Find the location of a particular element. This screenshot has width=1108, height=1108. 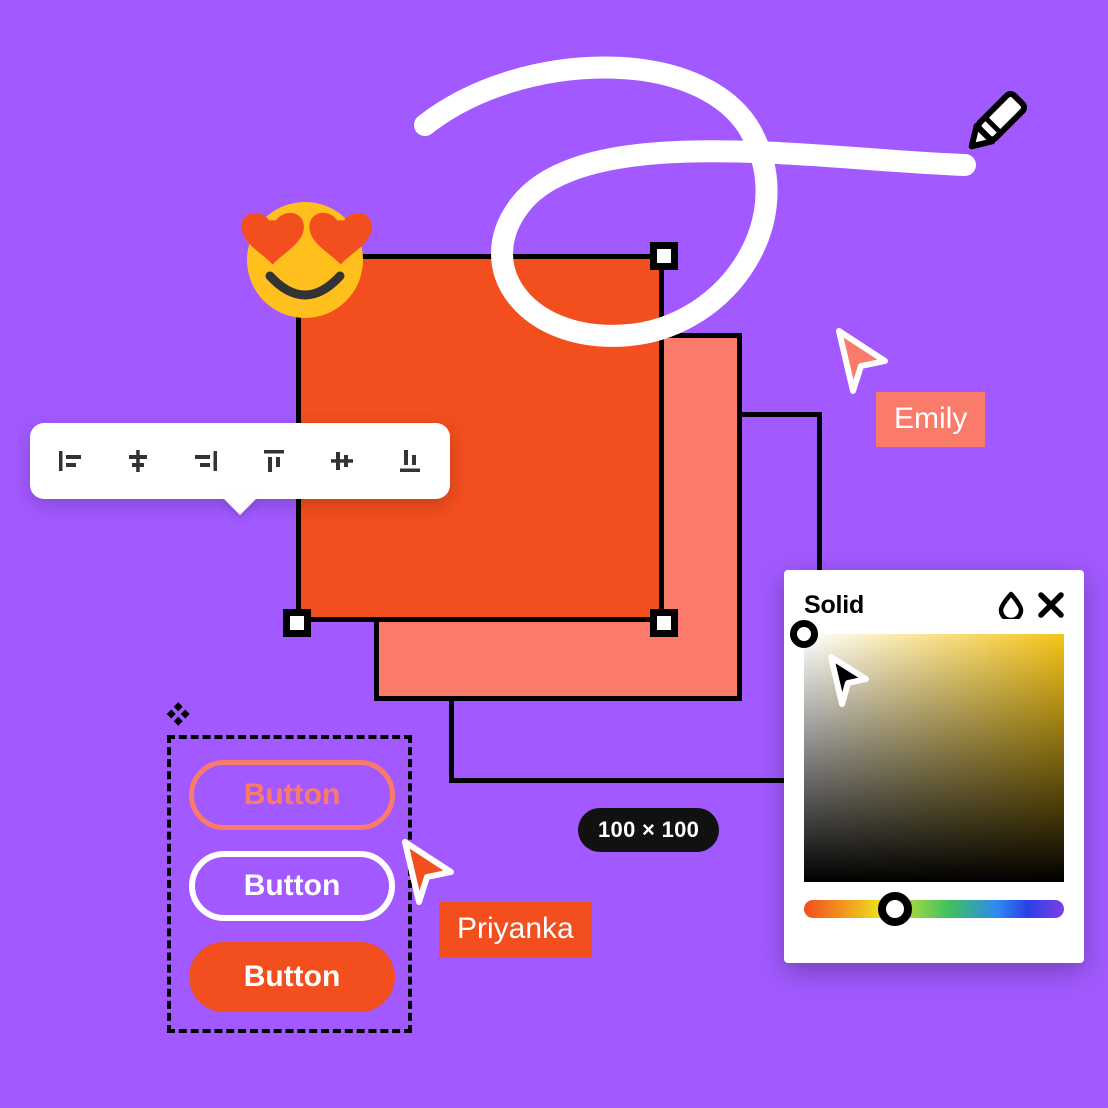

hue-track is located at coordinates (934, 909).